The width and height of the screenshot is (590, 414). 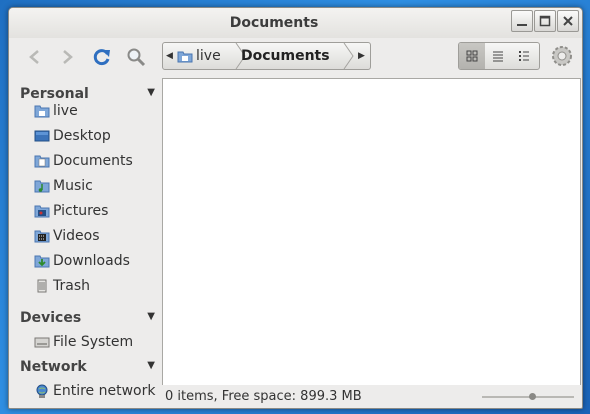 I want to click on icon-view-button, so click(x=472, y=56).